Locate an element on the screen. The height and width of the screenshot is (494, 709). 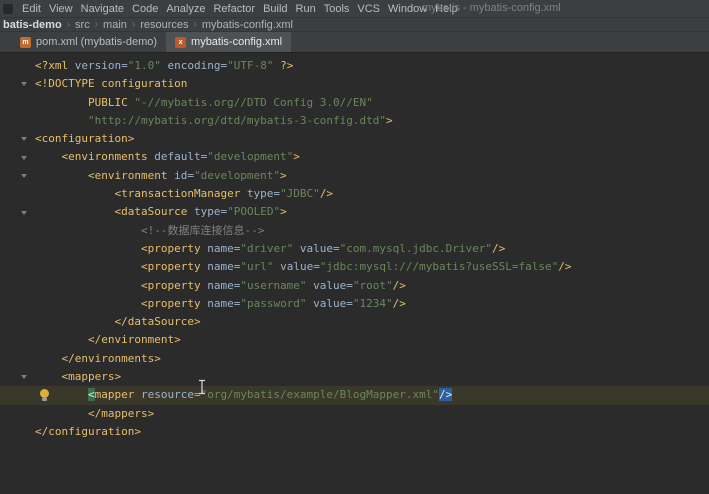
menu-vcs: VCS is located at coordinates (368, 9).